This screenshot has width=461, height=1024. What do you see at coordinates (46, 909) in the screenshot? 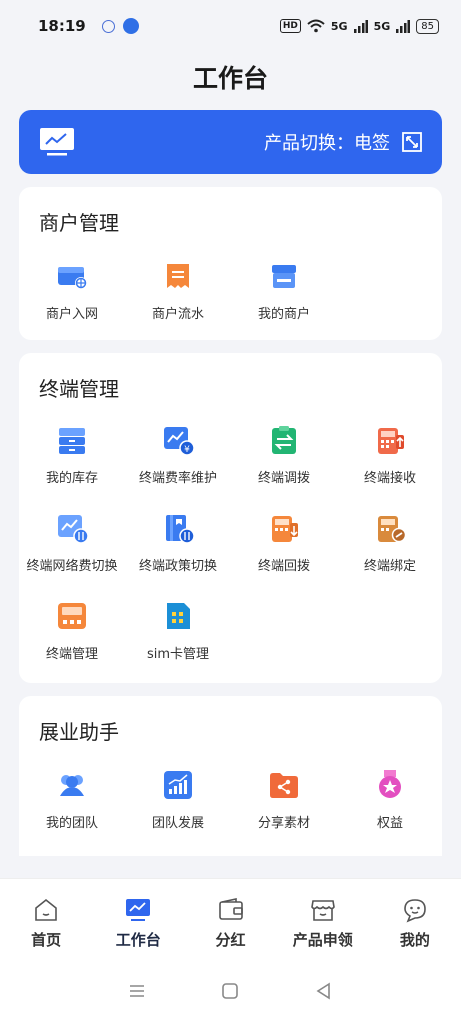
I see `home-icon` at bounding box center [46, 909].